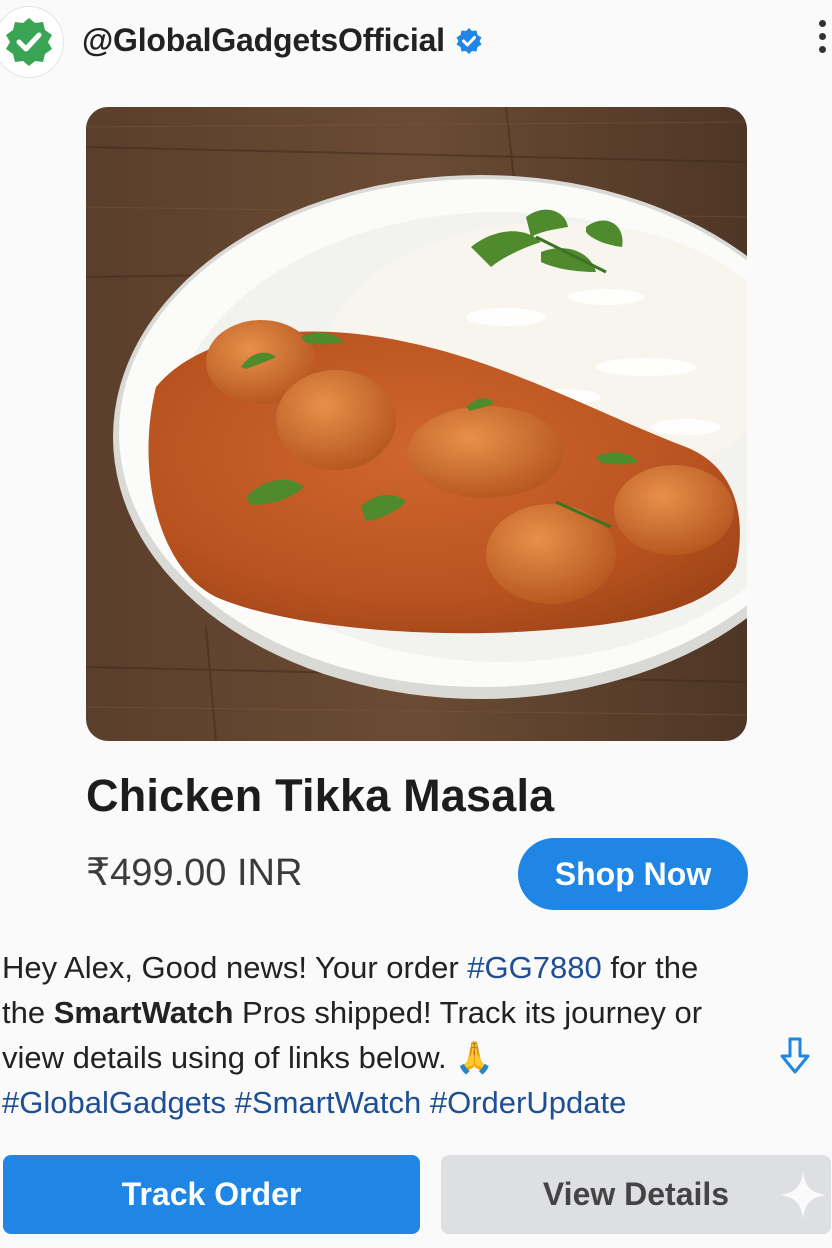 The image size is (832, 1248). I want to click on avatar, so click(32, 42).